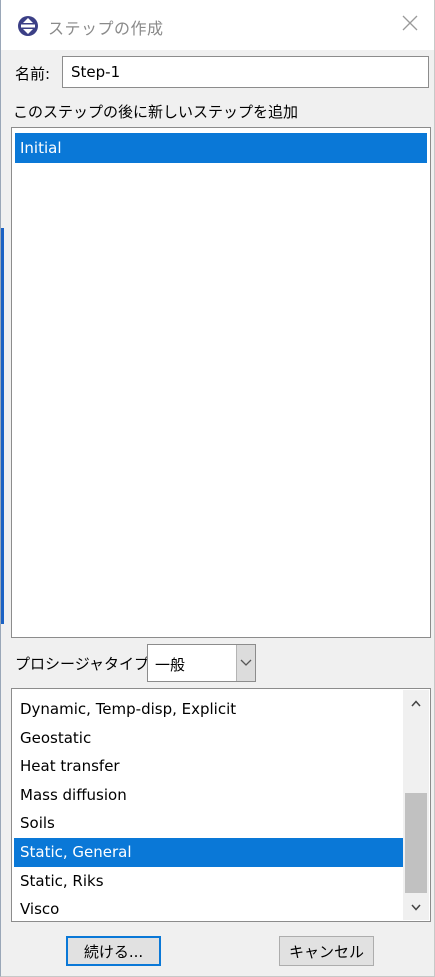  What do you see at coordinates (209, 852) in the screenshot?
I see `procedure-item-selected: Static, General` at bounding box center [209, 852].